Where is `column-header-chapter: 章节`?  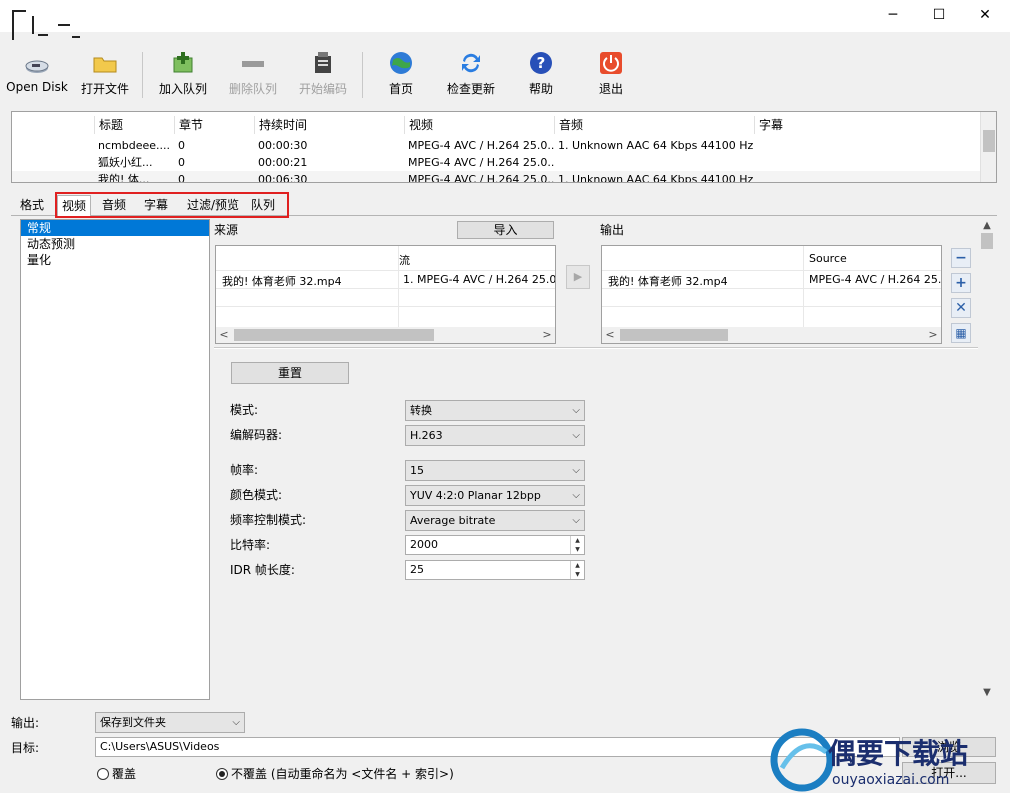 column-header-chapter: 章节 is located at coordinates (214, 125).